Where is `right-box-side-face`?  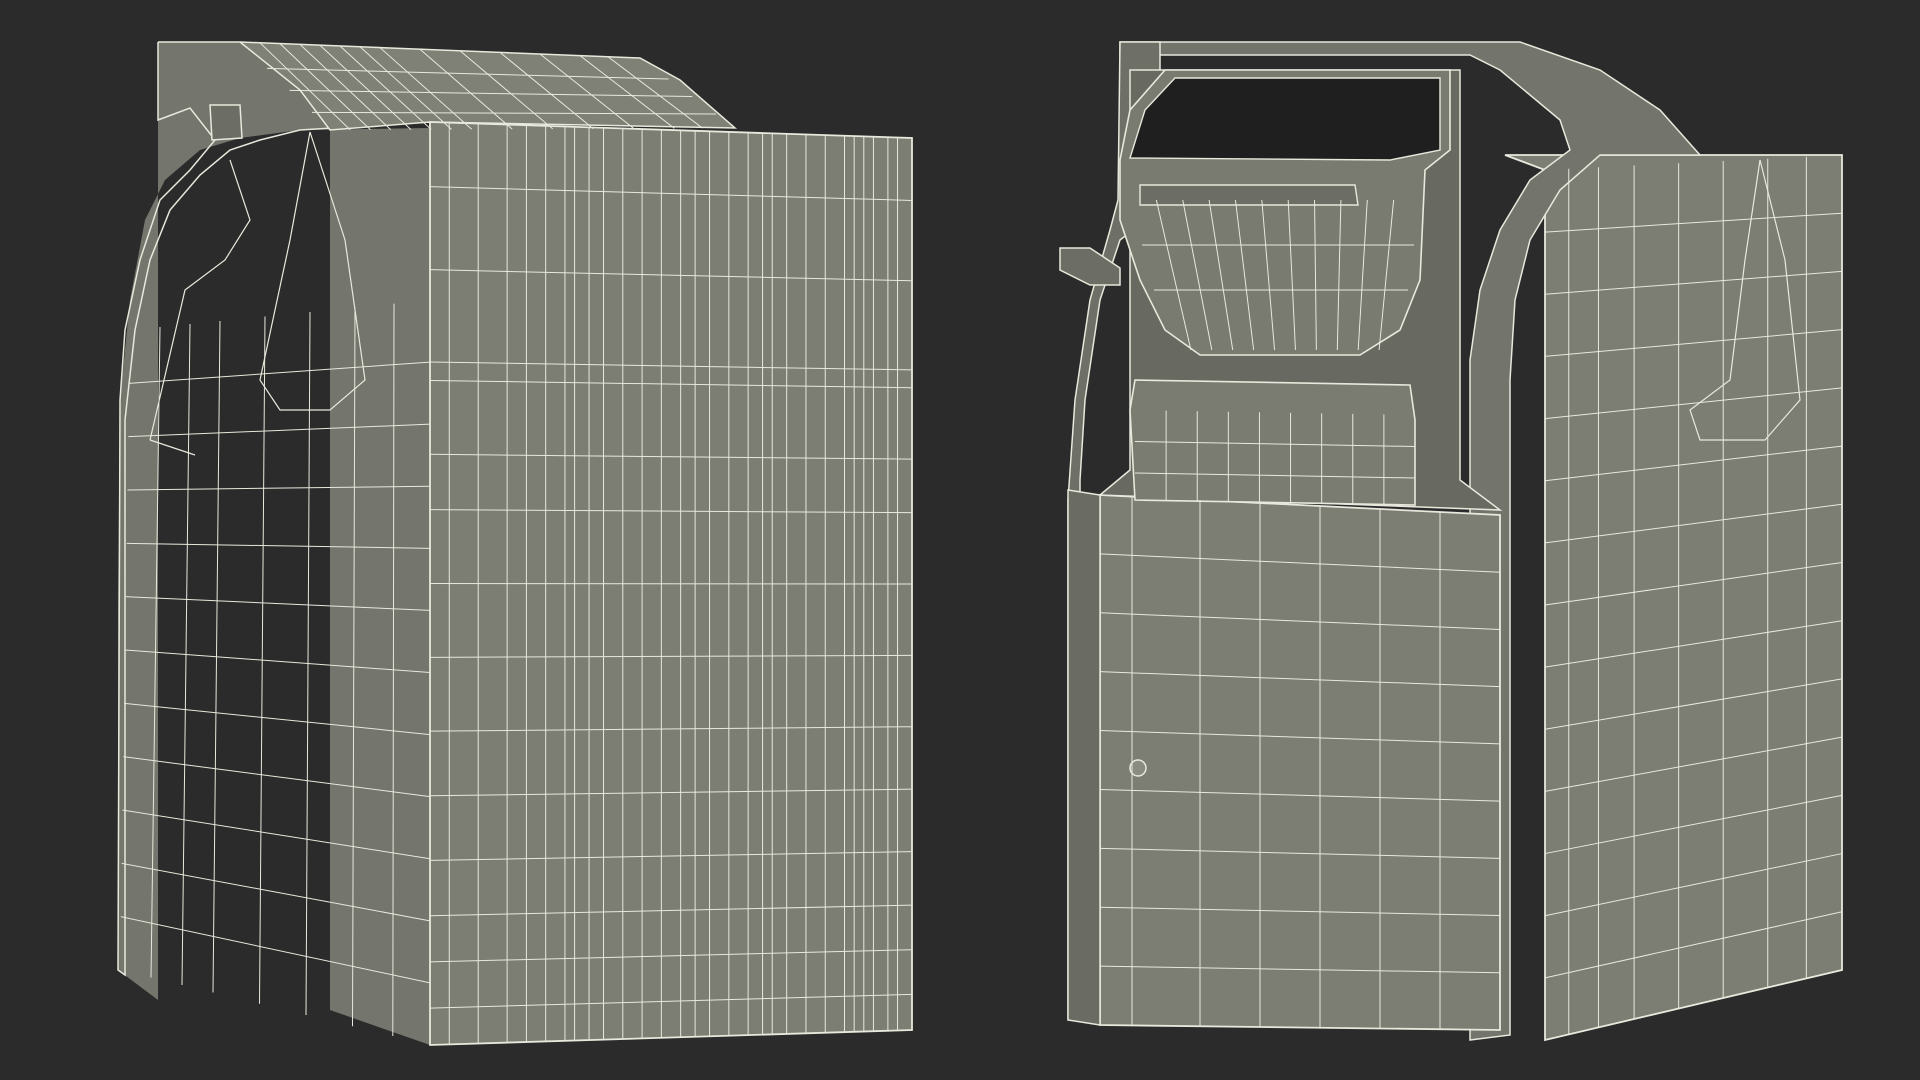
right-box-side-face is located at coordinates (1673, 598).